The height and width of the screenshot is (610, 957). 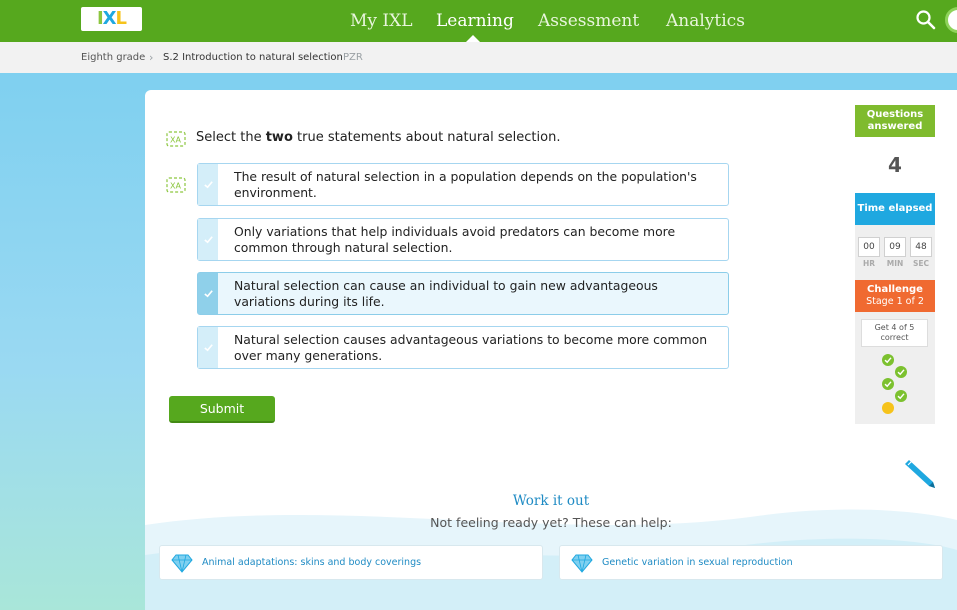 I want to click on related-skill-link-2: Genetic variation in sexual reproduction, so click(x=751, y=562).